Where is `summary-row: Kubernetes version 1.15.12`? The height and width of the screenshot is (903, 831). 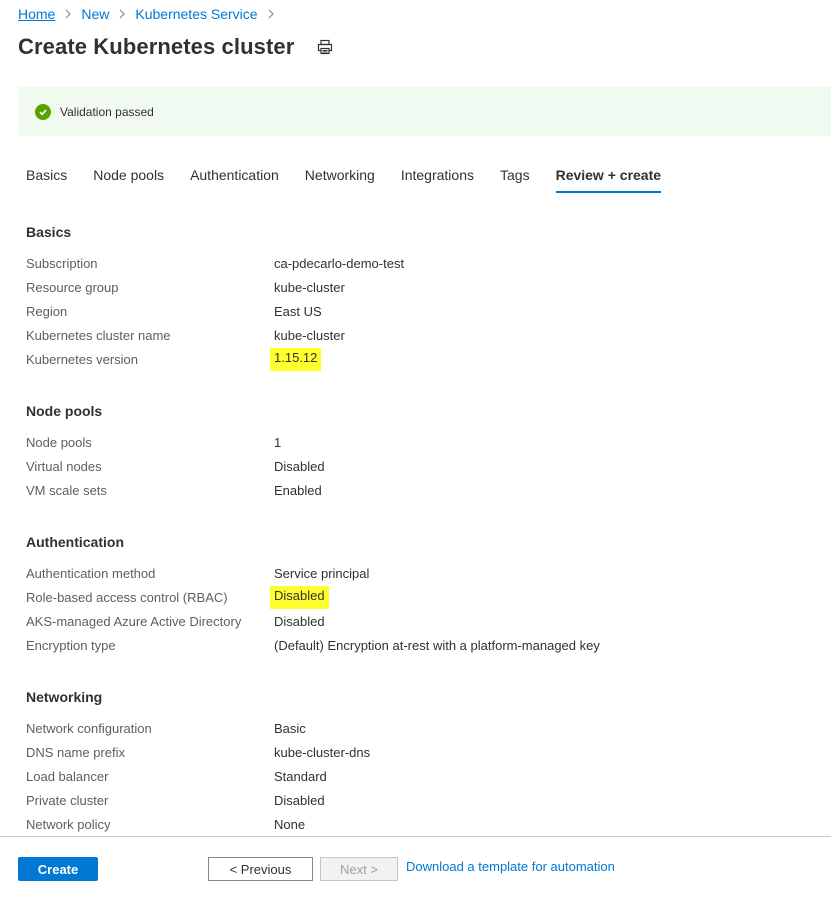 summary-row: Kubernetes version 1.15.12 is located at coordinates (426, 359).